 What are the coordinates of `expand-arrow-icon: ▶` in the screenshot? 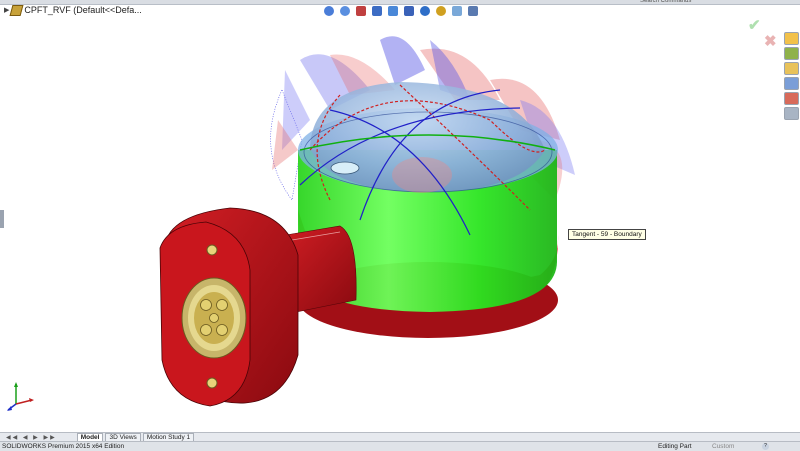 It's located at (6, 10).